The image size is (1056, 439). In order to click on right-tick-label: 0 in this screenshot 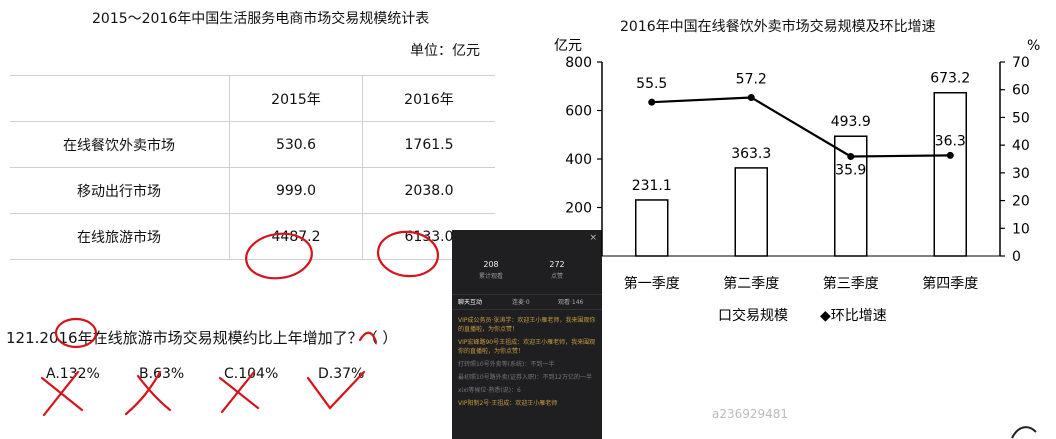, I will do `click(1016, 257)`.